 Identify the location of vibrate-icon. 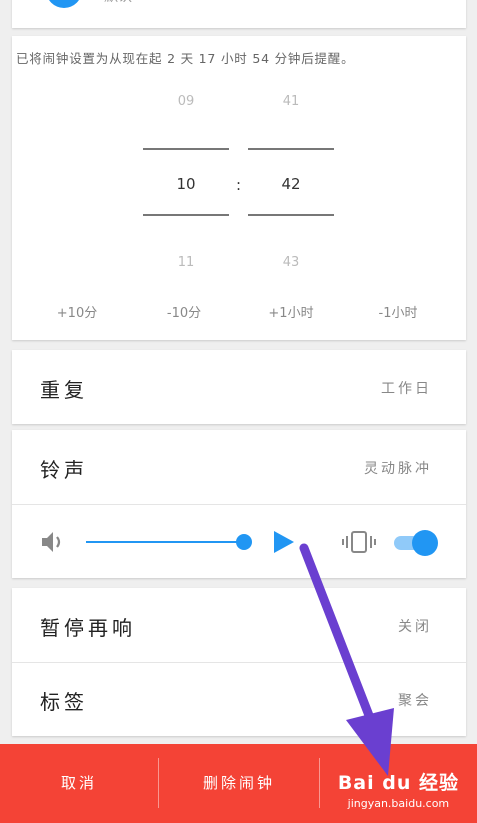
(359, 544).